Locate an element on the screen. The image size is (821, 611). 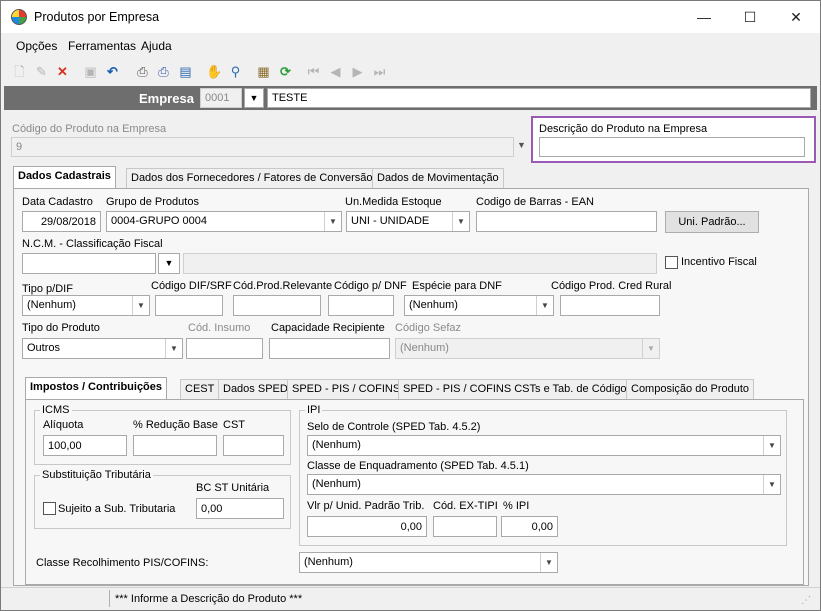
last-record-icon: ⏭ is located at coordinates (379, 71).